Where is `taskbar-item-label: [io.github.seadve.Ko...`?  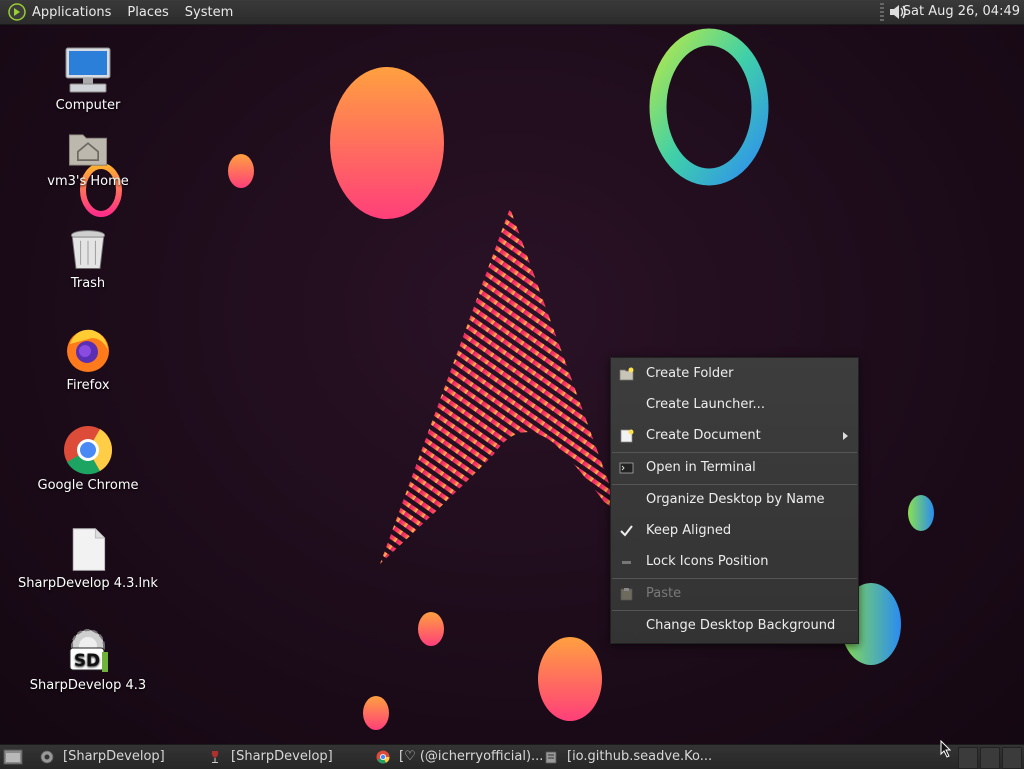 taskbar-item-label: [io.github.seadve.Ko... is located at coordinates (640, 756).